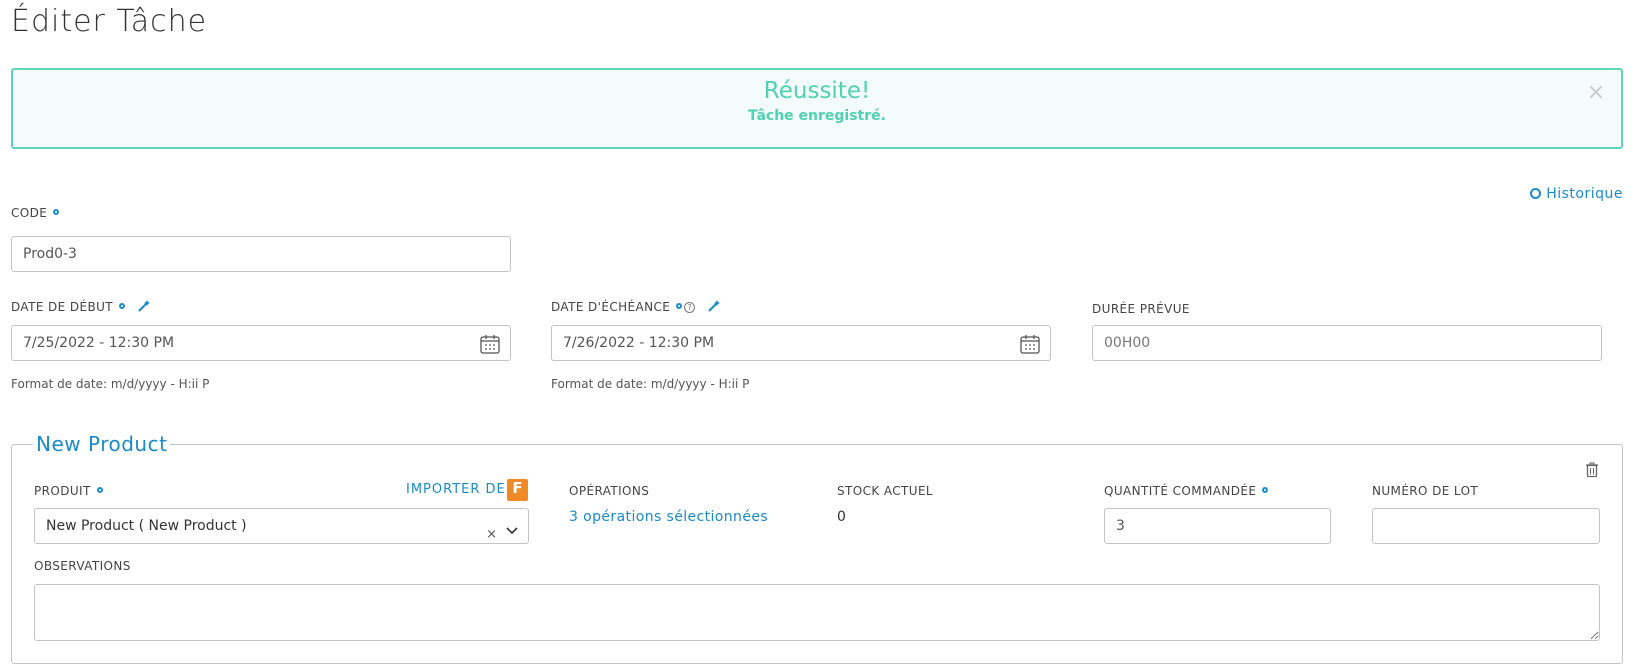  I want to click on start-date-label: DATE DE DÉBUT, so click(81, 307).